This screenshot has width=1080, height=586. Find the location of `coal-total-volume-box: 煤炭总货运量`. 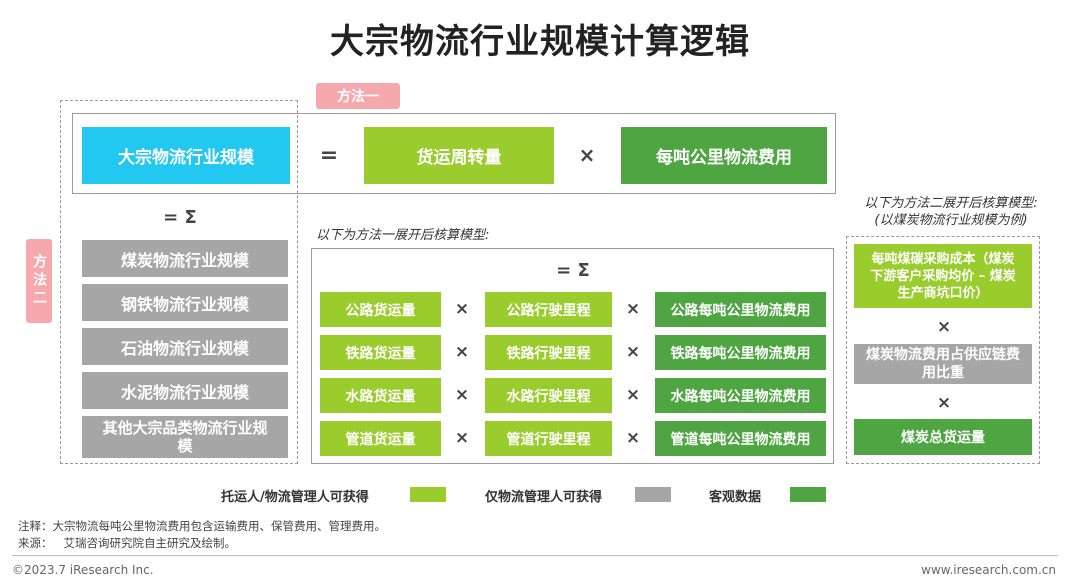

coal-total-volume-box: 煤炭总货运量 is located at coordinates (943, 437).